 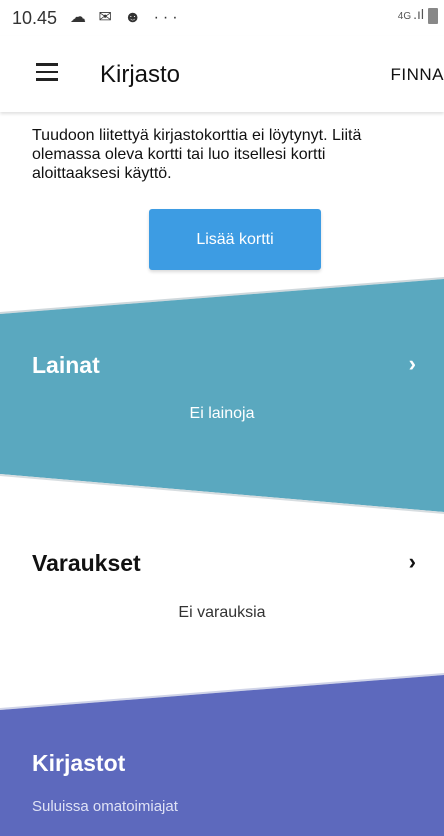 I want to click on battery-icon, so click(x=433, y=16).